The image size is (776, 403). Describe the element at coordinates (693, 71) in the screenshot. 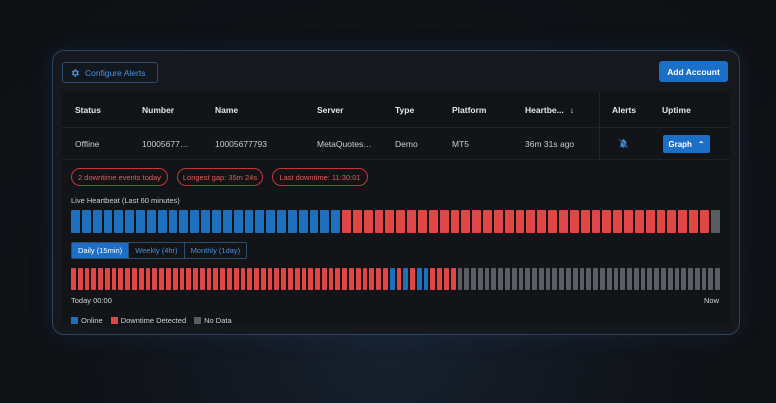

I see `add-account-button: Add Account` at that location.